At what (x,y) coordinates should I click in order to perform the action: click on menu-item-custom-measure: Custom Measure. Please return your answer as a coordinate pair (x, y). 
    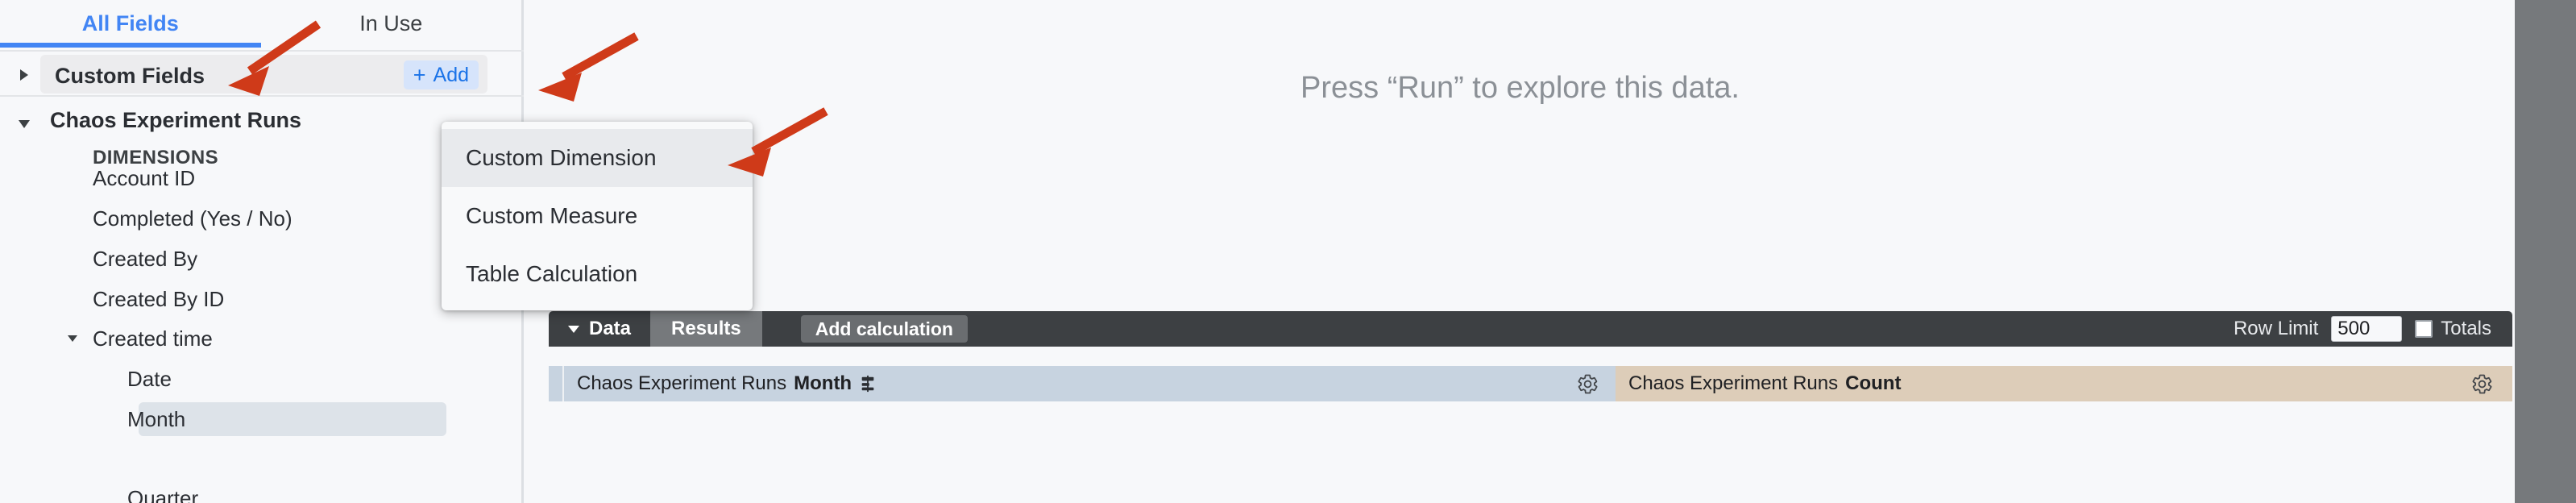
    Looking at the image, I should click on (597, 216).